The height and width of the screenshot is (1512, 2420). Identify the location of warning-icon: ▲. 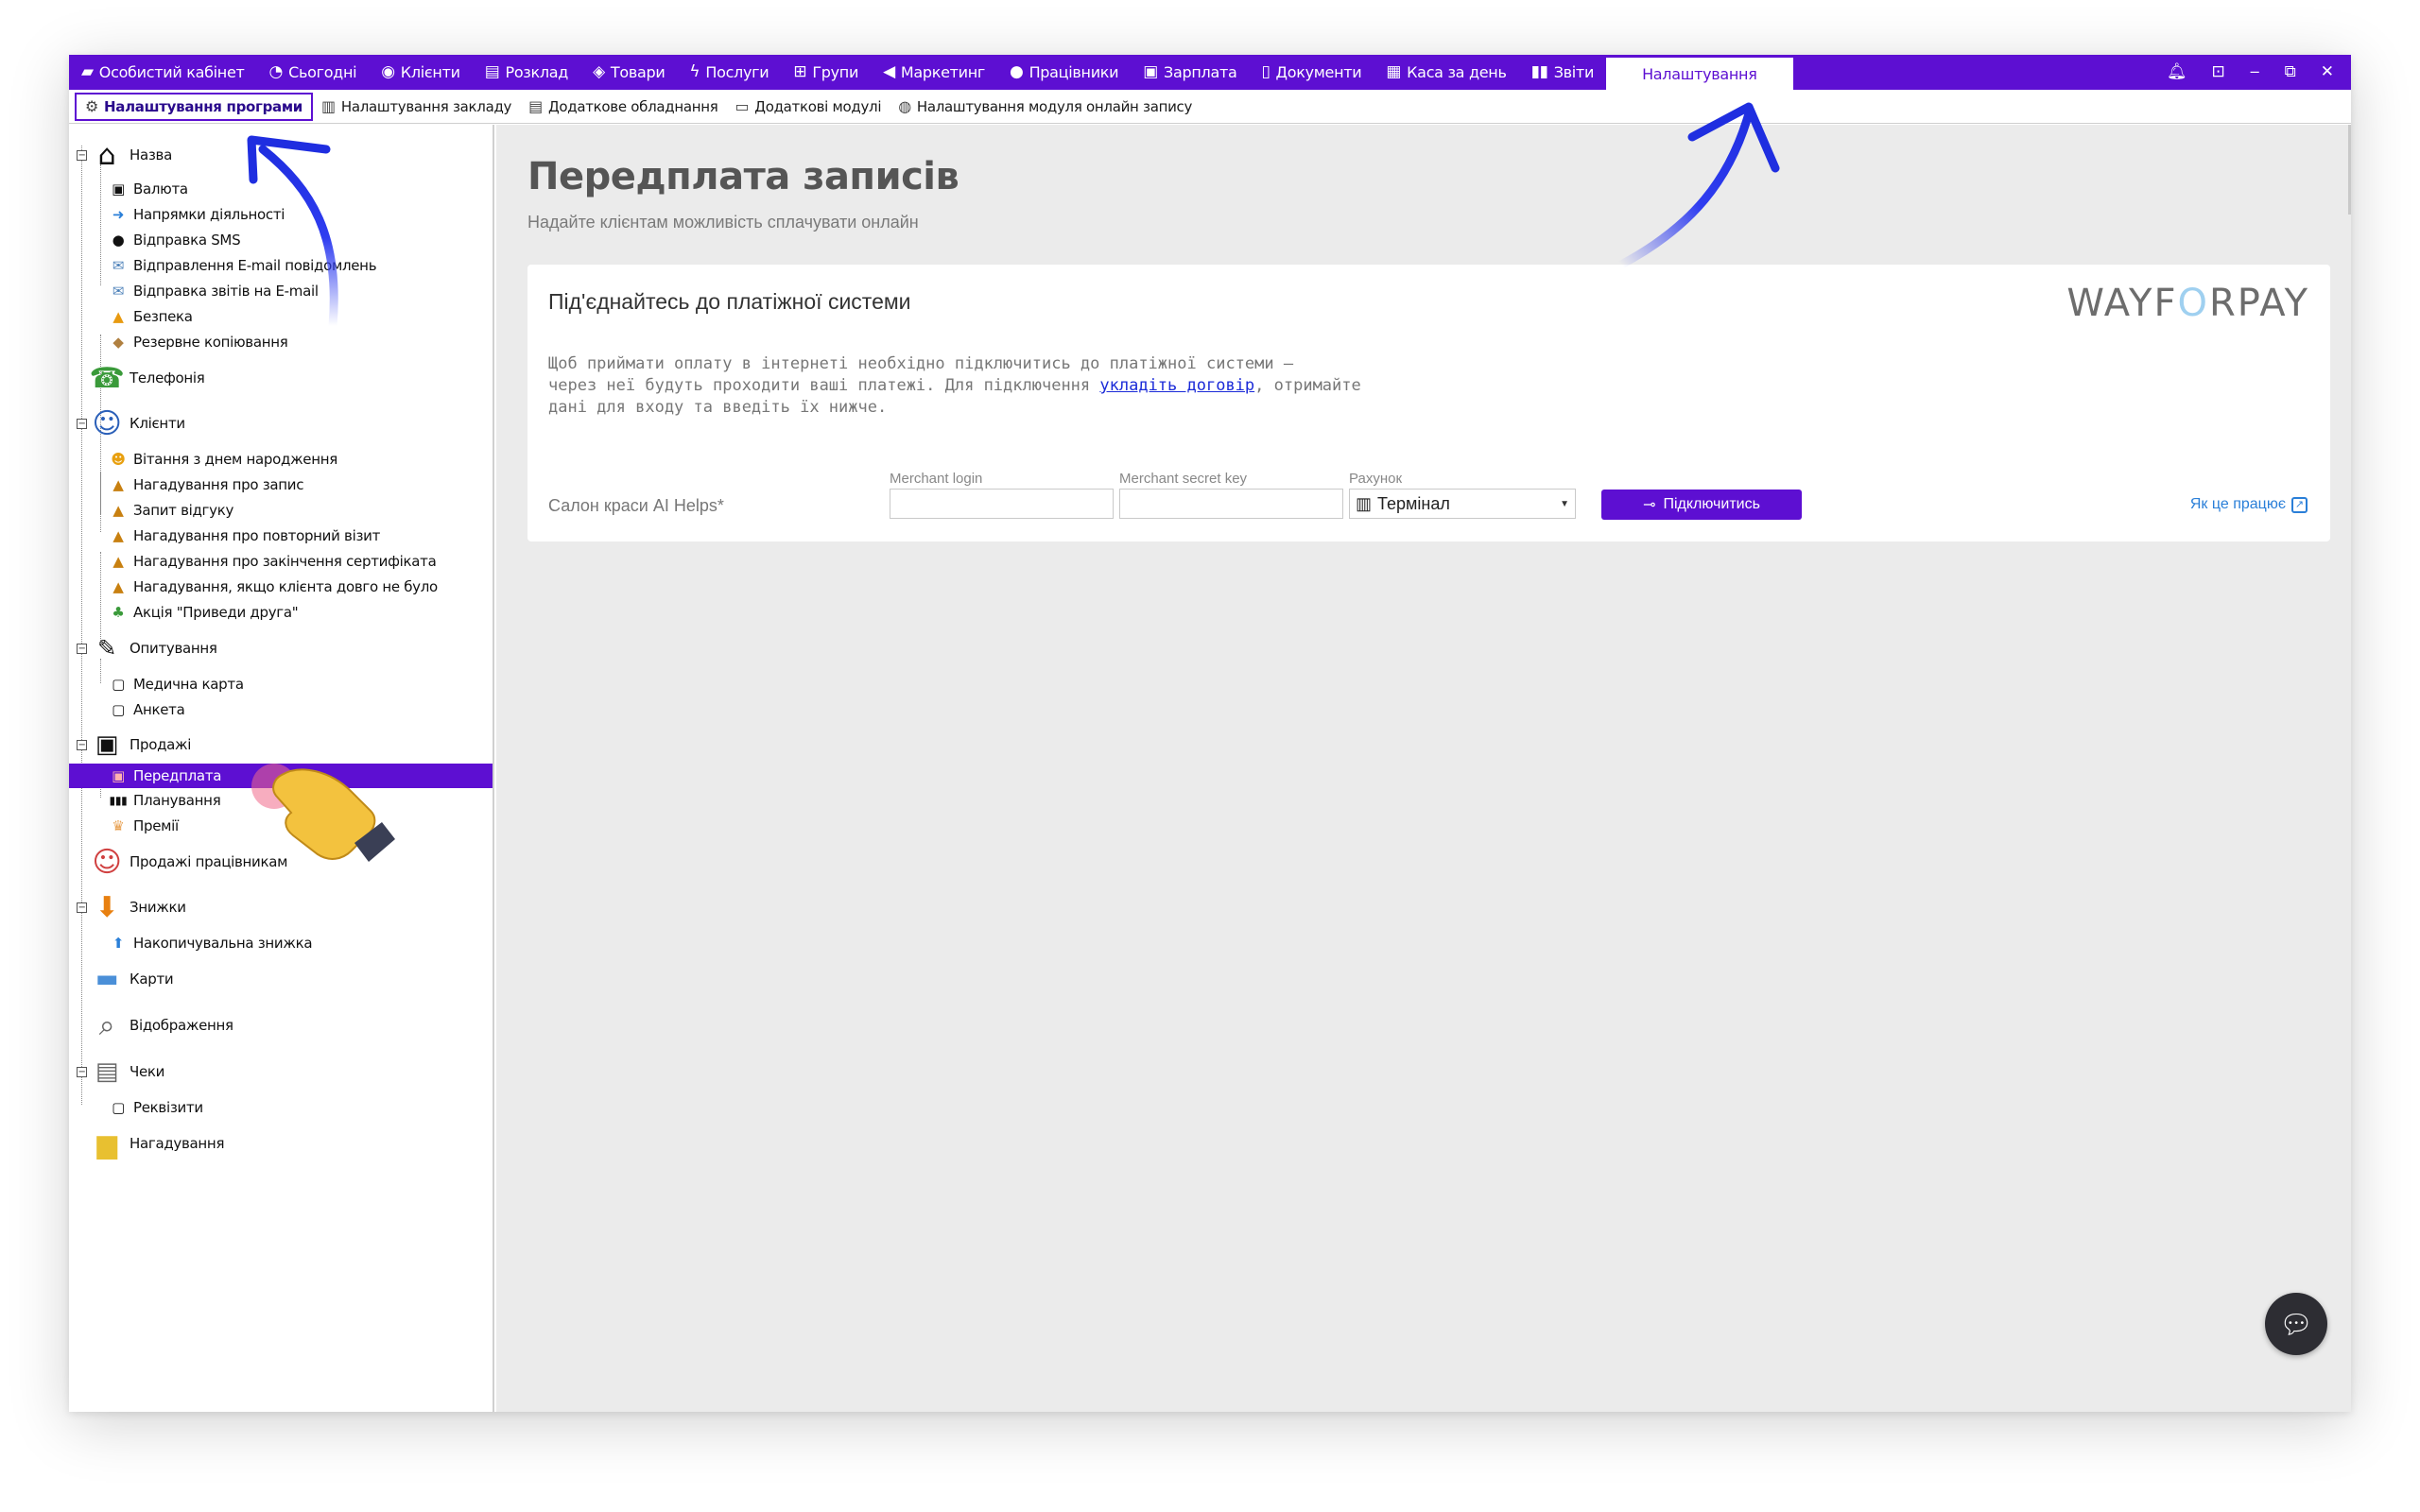
(118, 316).